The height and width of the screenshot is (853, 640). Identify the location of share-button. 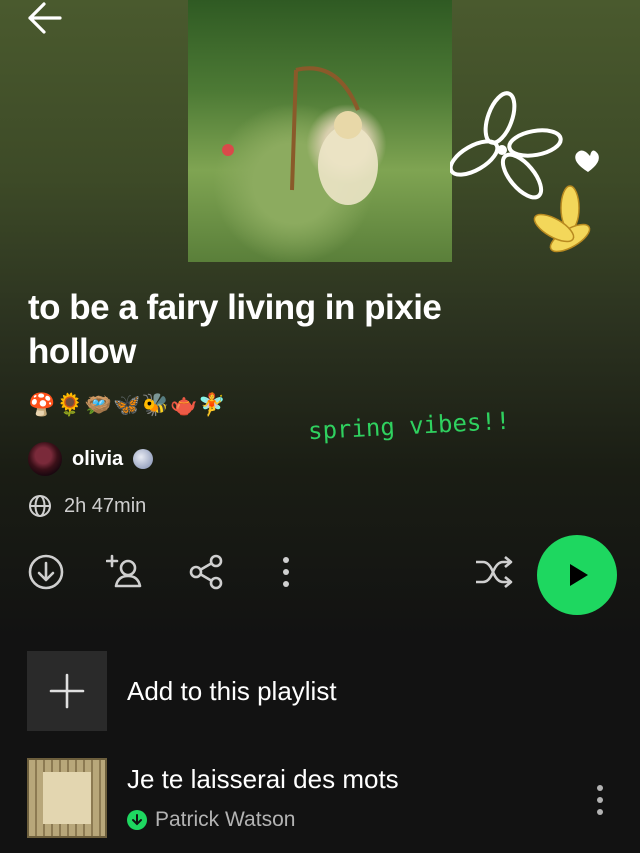
(206, 572).